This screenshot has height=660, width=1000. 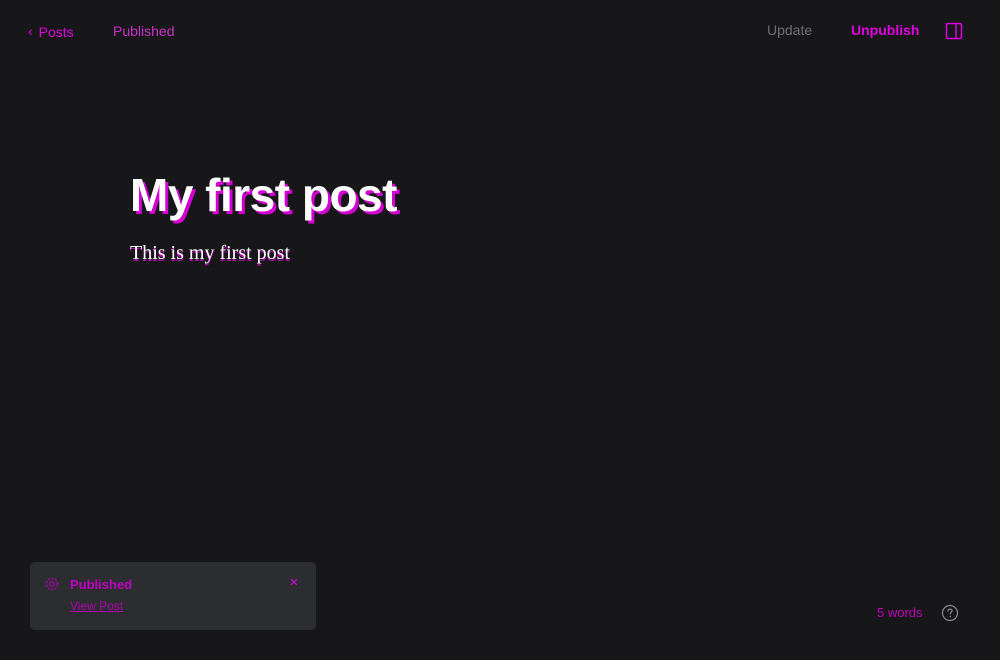 What do you see at coordinates (900, 612) in the screenshot?
I see `word-count: 5 words` at bounding box center [900, 612].